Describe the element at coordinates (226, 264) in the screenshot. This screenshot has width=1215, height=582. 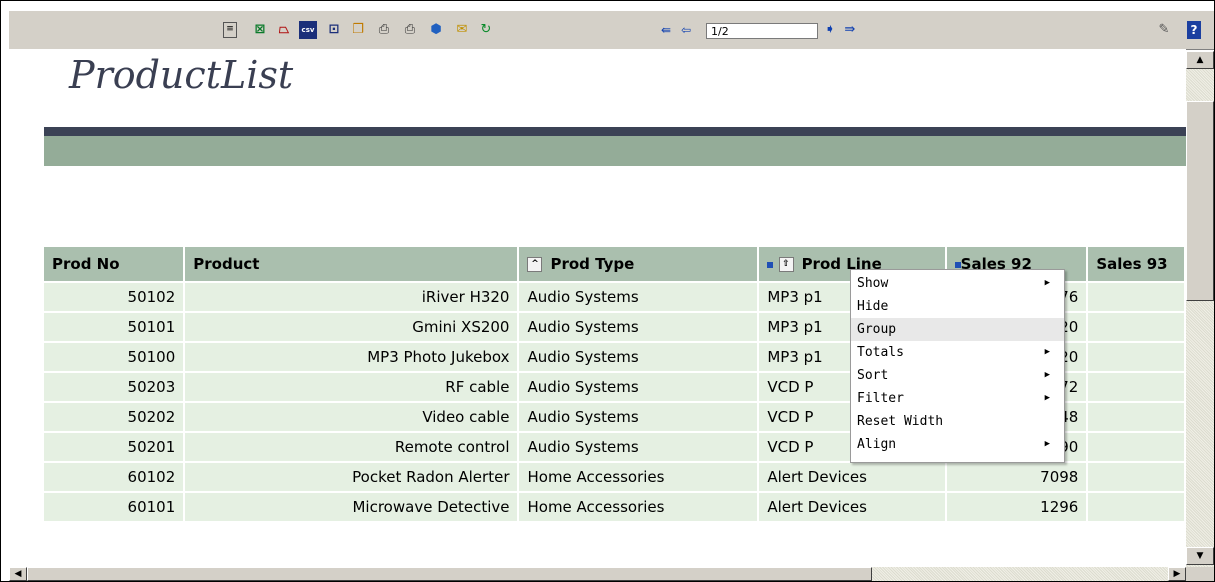
I see `column-header-label: Product` at that location.